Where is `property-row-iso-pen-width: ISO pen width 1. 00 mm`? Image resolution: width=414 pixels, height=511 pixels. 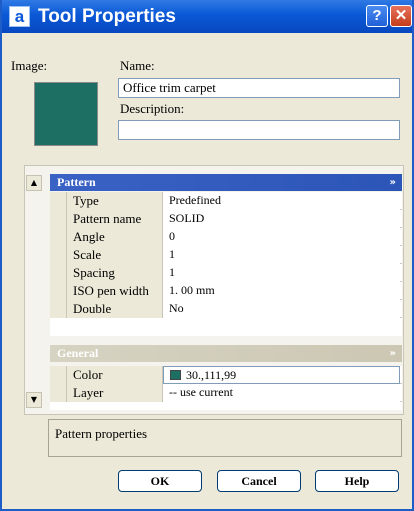
property-row-iso-pen-width: ISO pen width 1. 00 mm is located at coordinates (226, 291).